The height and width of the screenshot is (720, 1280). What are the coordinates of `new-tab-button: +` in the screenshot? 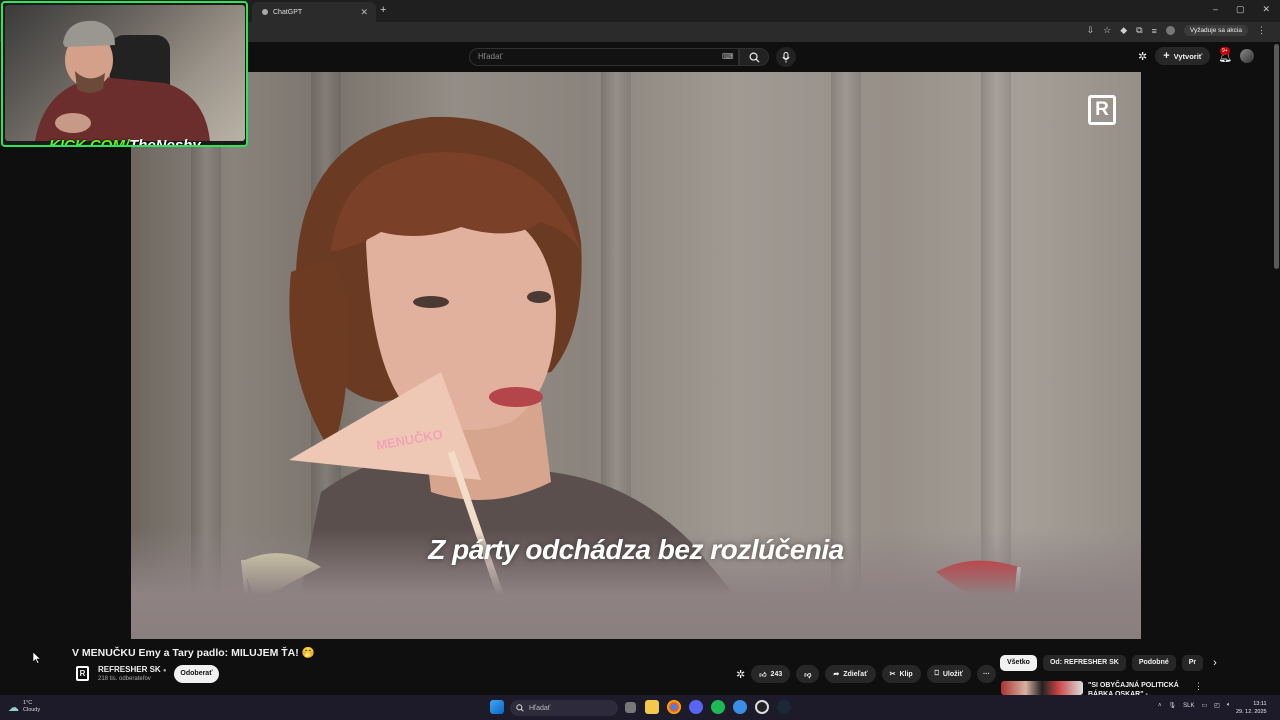 It's located at (383, 10).